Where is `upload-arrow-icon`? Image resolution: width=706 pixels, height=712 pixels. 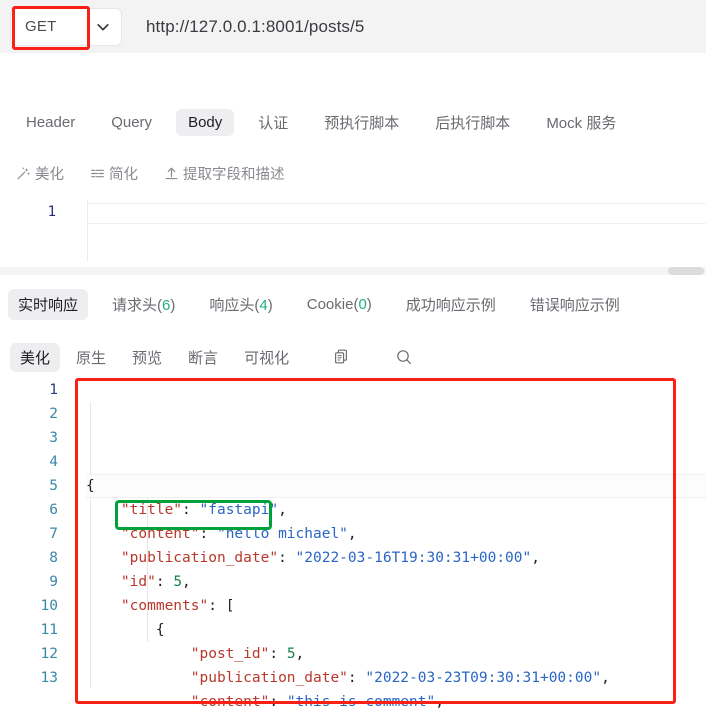 upload-arrow-icon is located at coordinates (171, 173).